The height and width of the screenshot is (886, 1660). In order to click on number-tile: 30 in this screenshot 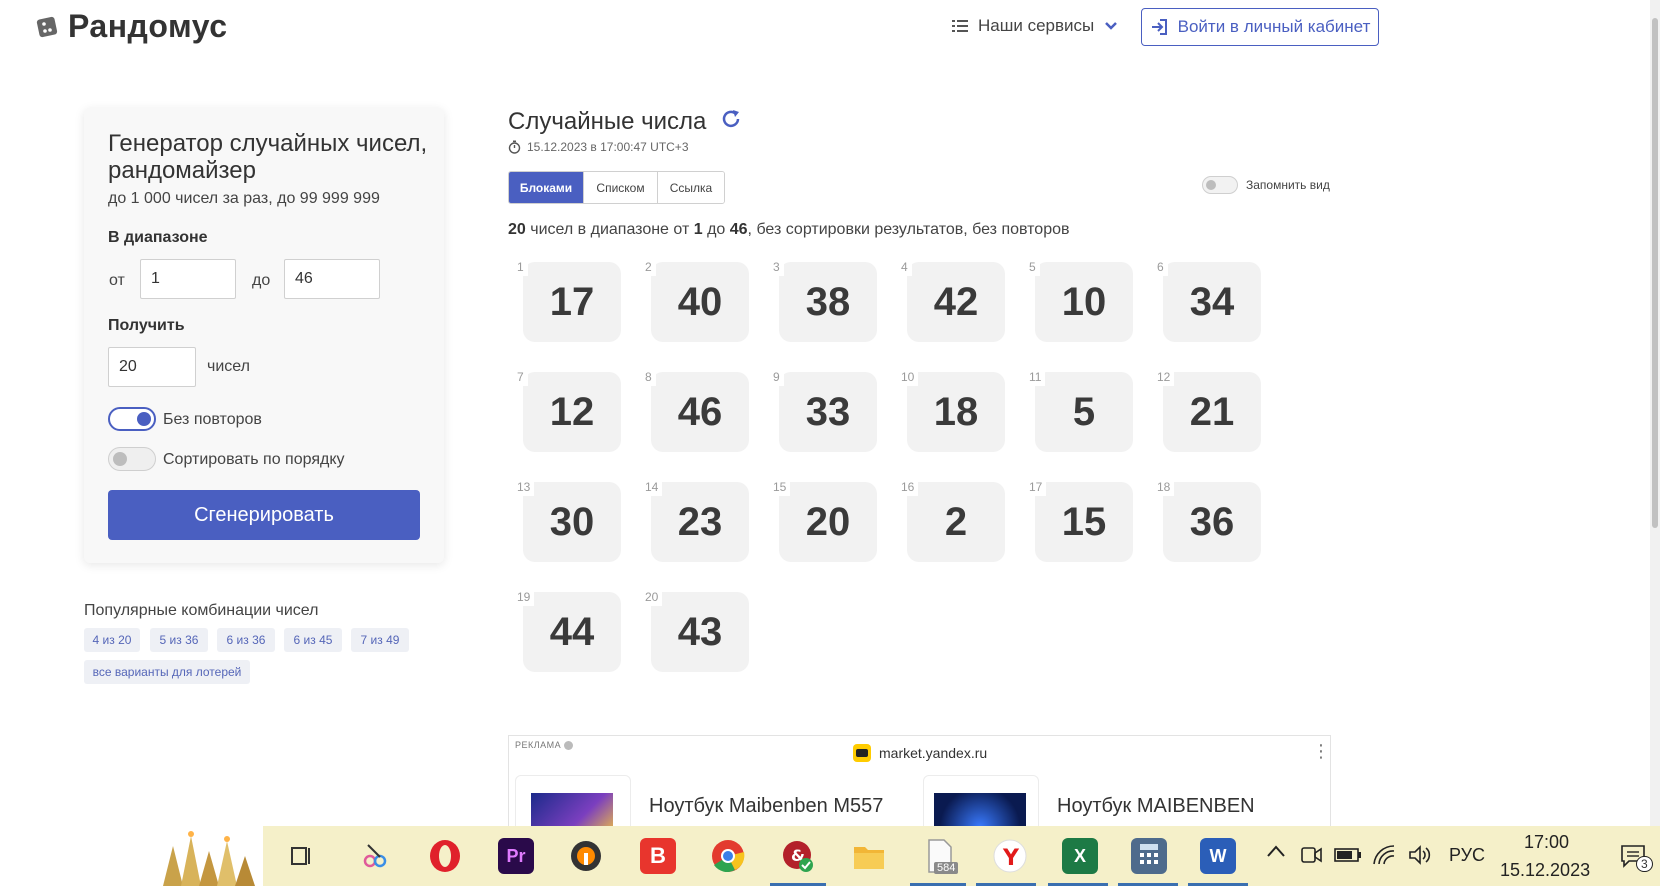, I will do `click(572, 522)`.